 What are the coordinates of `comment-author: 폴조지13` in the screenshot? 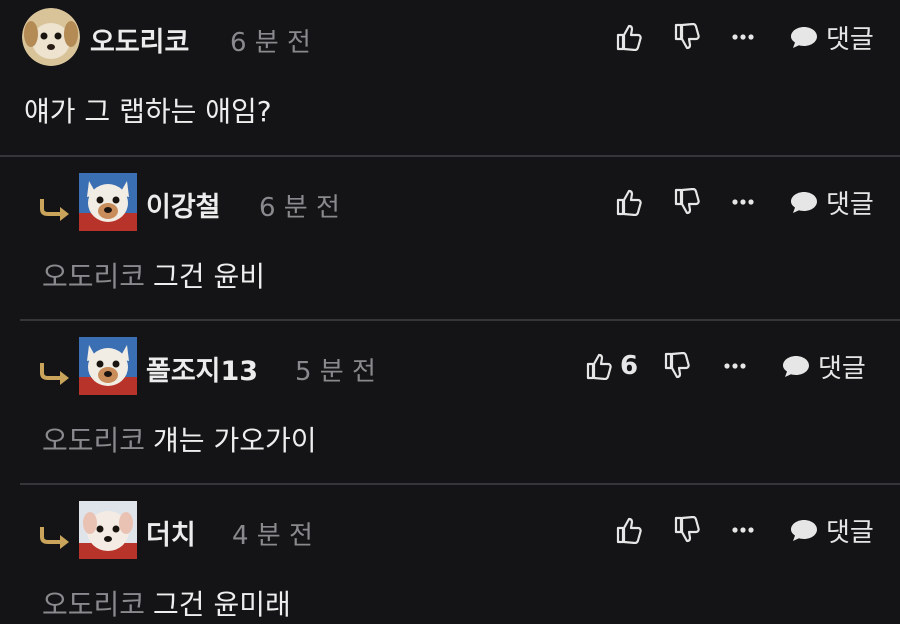 It's located at (202, 368).